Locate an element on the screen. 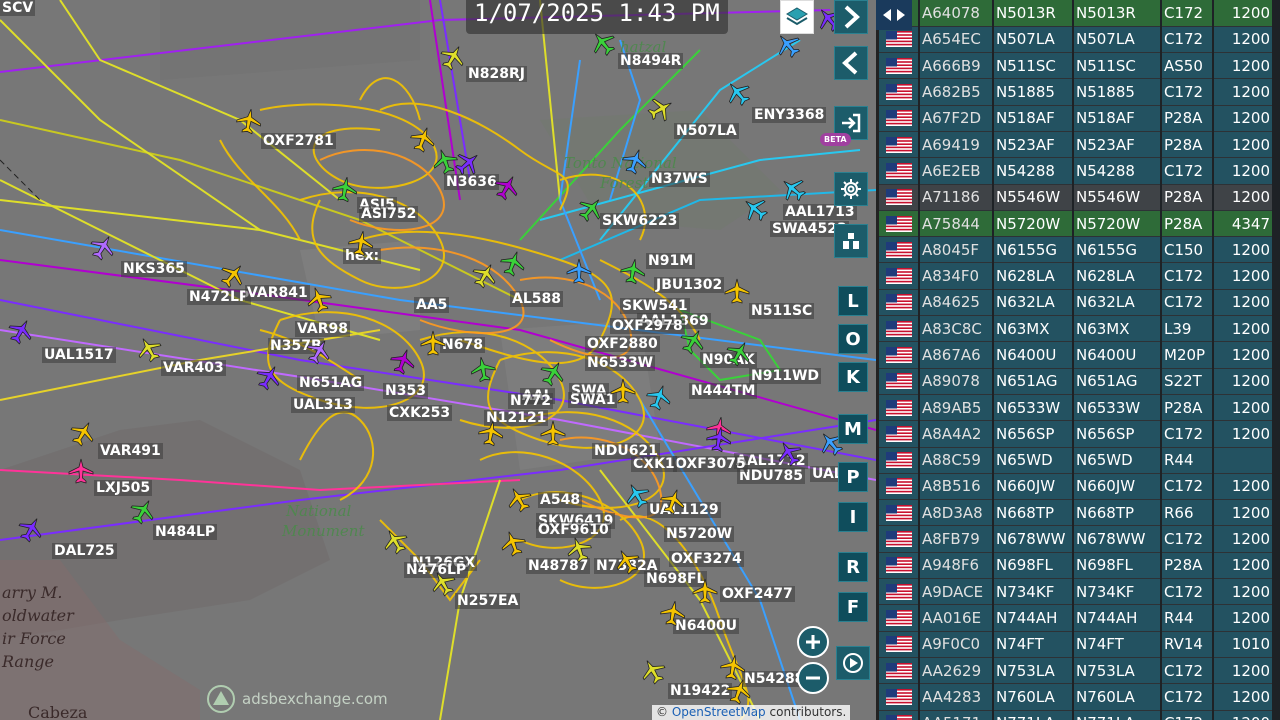 The image size is (1280, 720). aircraft-callsign-label: N511SC is located at coordinates (782, 311).